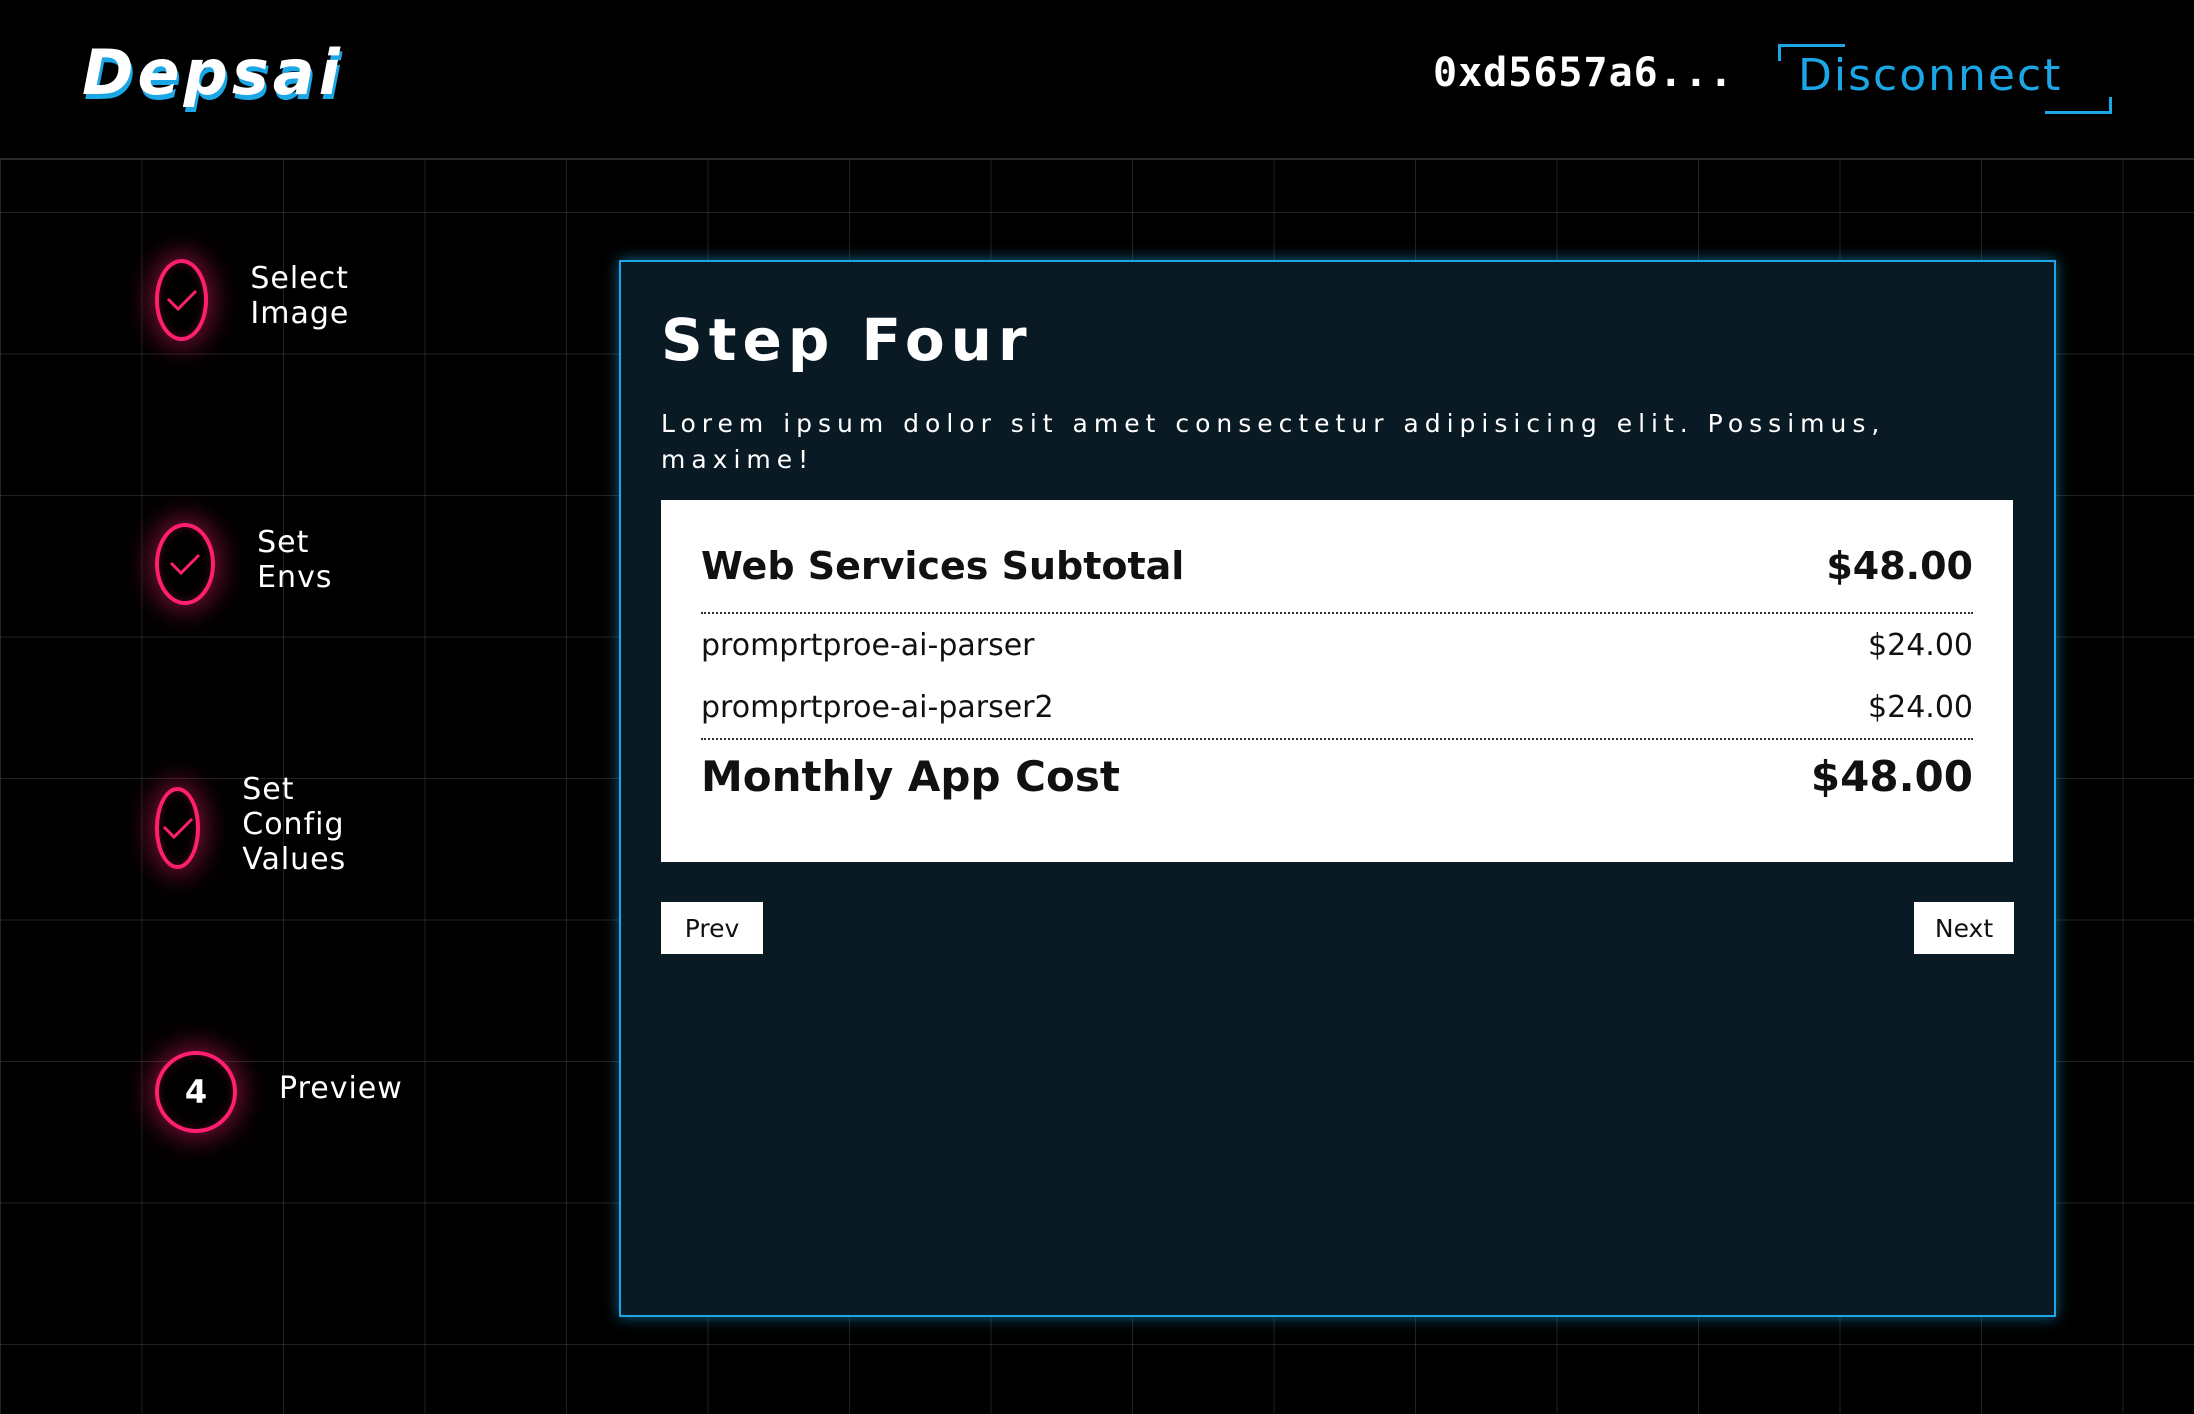  What do you see at coordinates (1097, 80) in the screenshot?
I see `top-header: Depsai 0xd5657a6... Disconnect` at bounding box center [1097, 80].